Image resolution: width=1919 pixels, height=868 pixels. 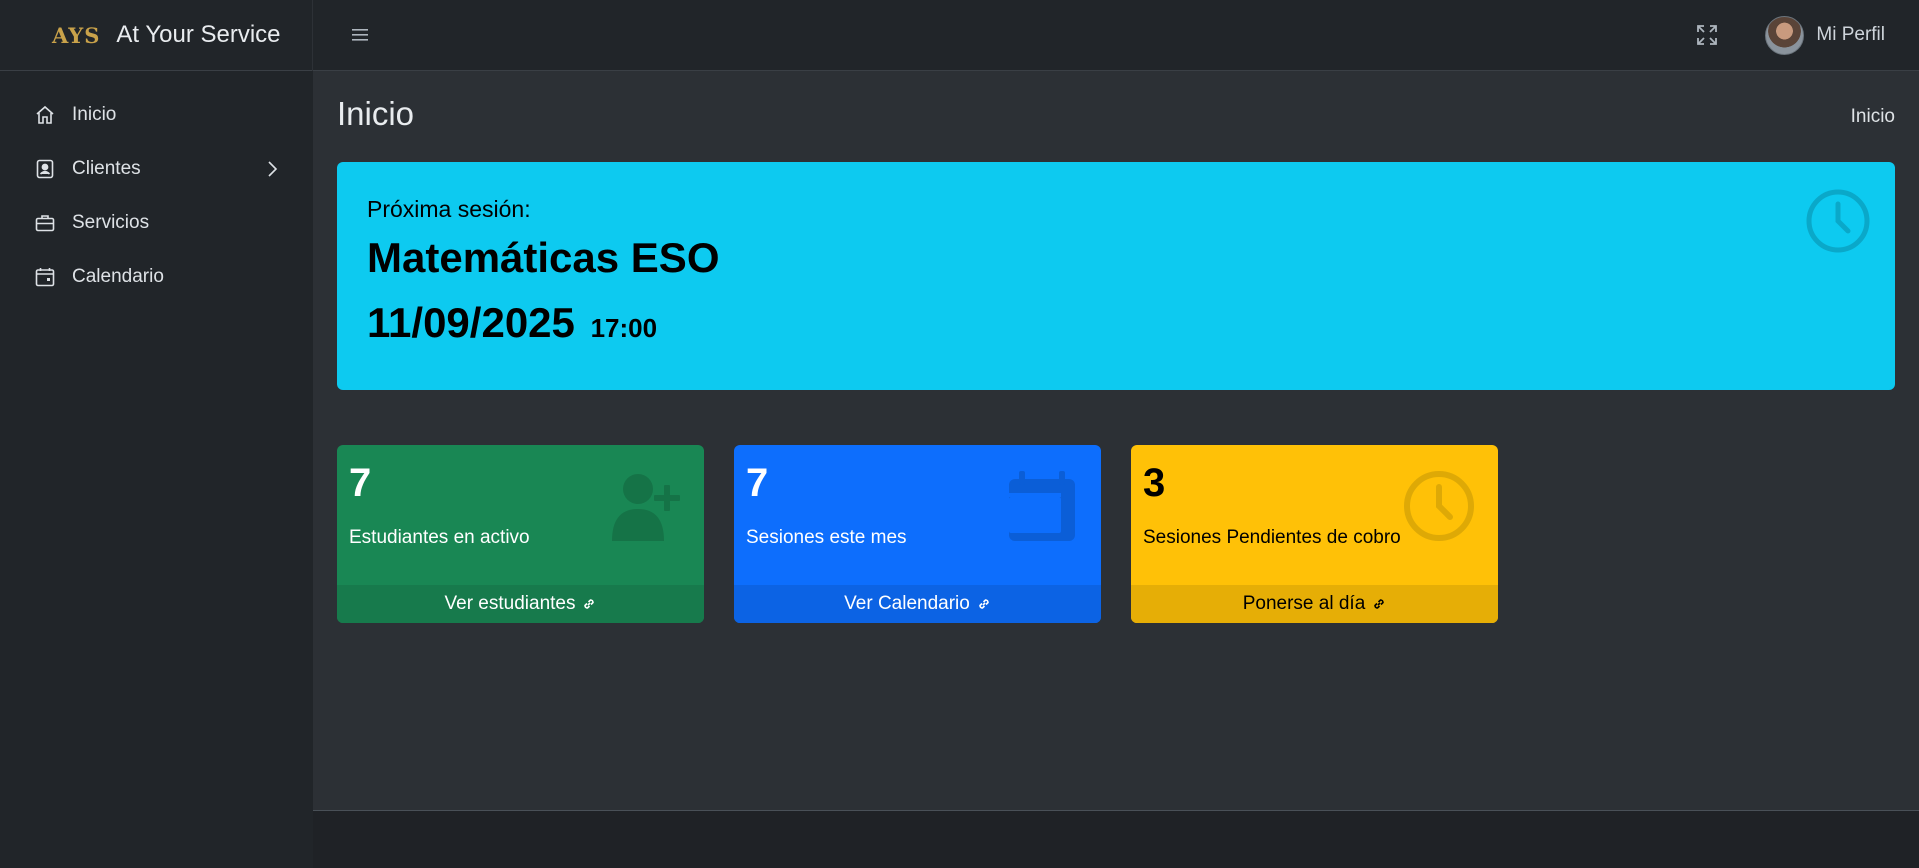 I want to click on chevron-right-icon, so click(x=272, y=169).